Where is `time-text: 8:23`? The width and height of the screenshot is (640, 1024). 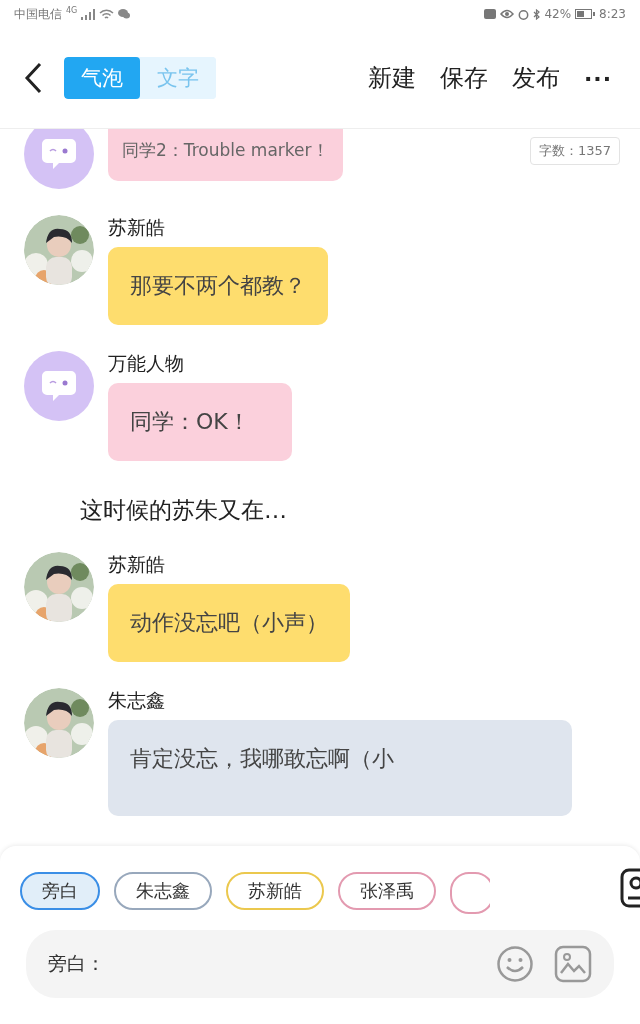
time-text: 8:23 is located at coordinates (612, 14).